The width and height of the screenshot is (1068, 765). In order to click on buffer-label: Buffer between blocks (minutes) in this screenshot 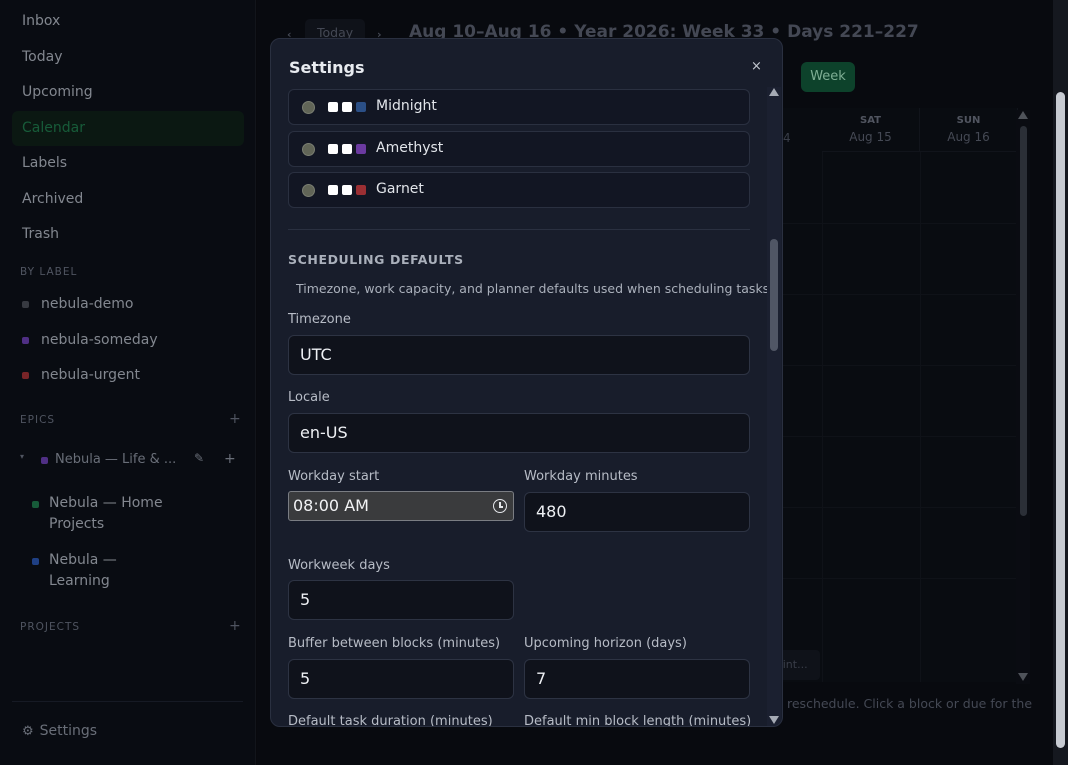, I will do `click(394, 643)`.